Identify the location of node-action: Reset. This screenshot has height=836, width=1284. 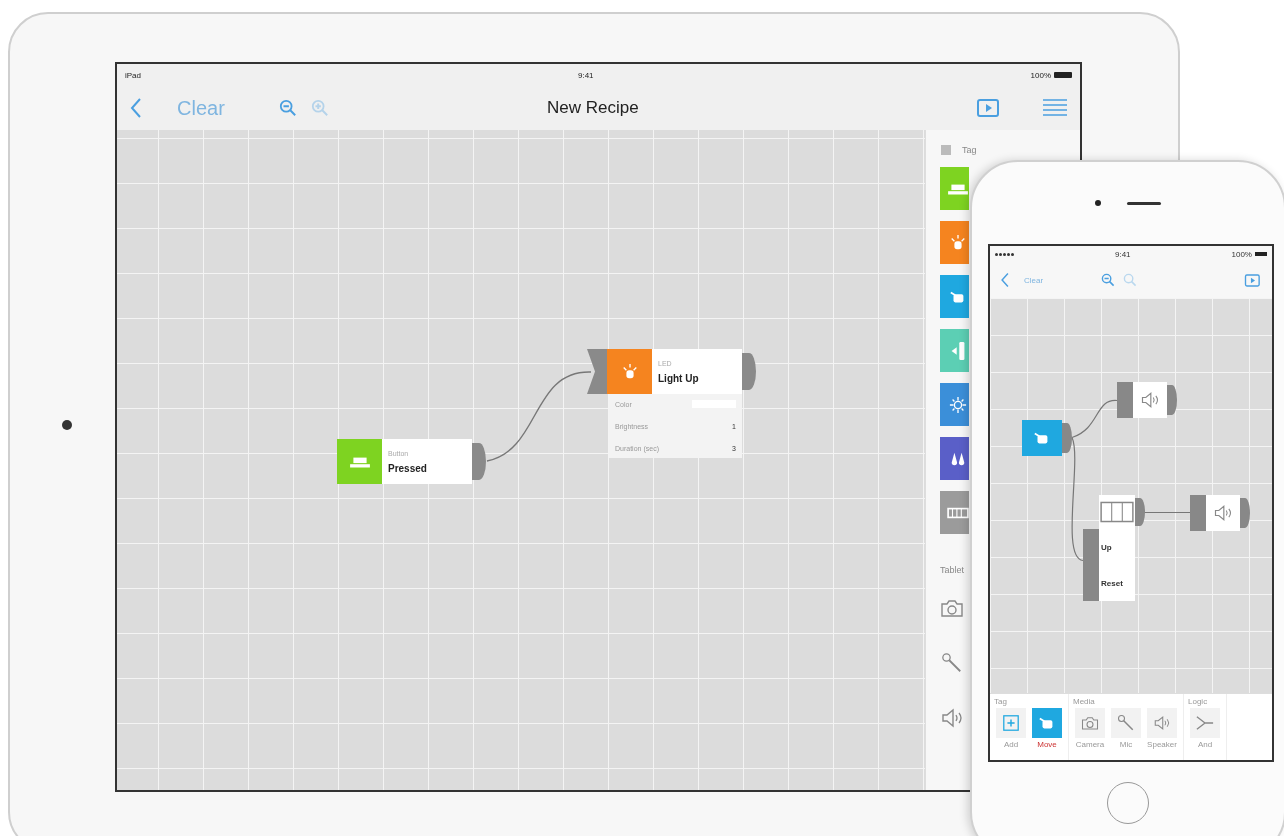
(1112, 583).